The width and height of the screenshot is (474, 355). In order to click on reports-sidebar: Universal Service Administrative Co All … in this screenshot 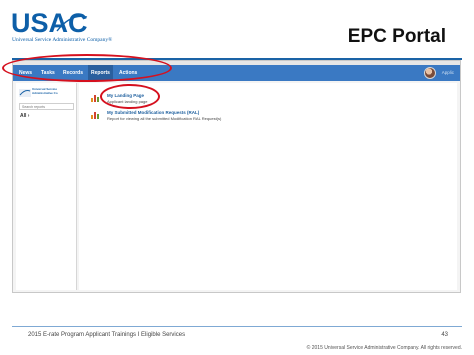, I will do `click(46, 186)`.